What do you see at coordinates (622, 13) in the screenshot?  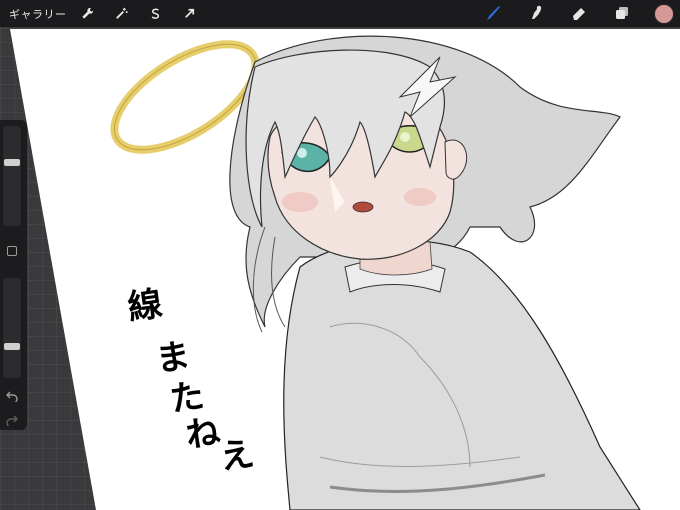 I see `layers-icon` at bounding box center [622, 13].